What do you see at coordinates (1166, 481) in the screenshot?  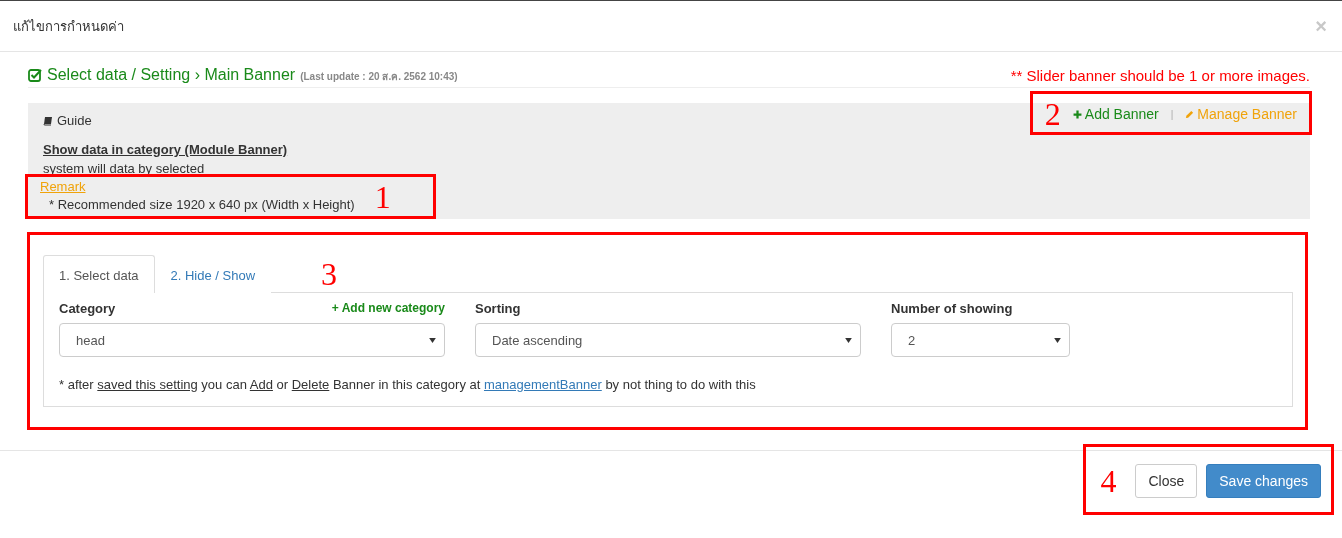 I see `close-button: Close` at bounding box center [1166, 481].